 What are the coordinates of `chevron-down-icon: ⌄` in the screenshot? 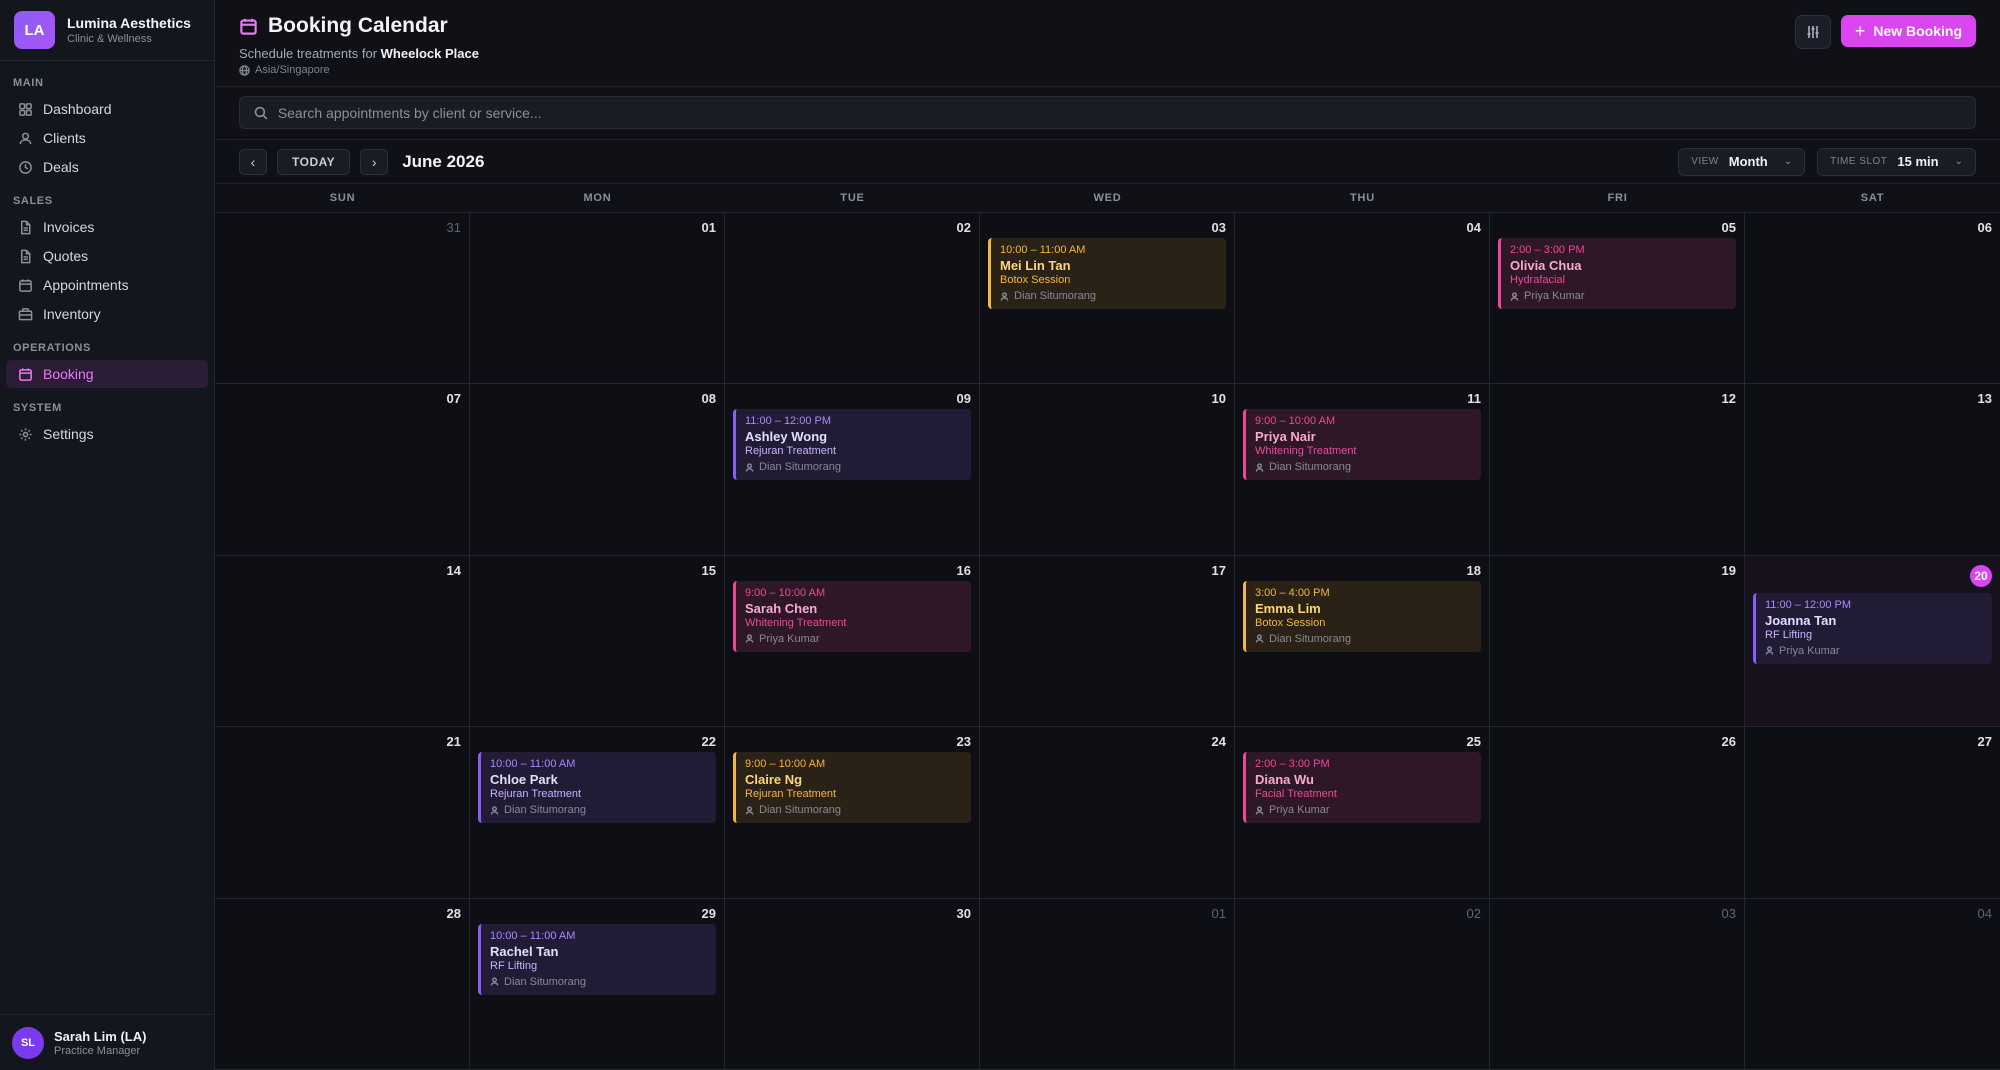 It's located at (1958, 161).